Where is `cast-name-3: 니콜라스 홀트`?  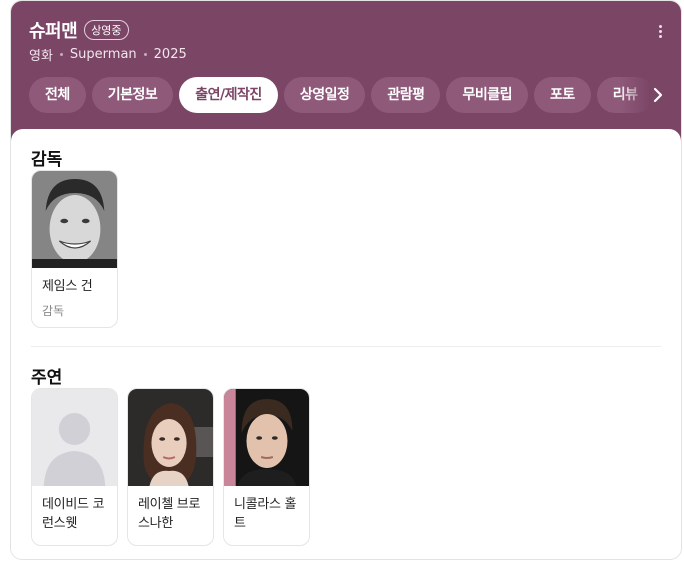
cast-name-3: 니콜라스 홀트 is located at coordinates (265, 514).